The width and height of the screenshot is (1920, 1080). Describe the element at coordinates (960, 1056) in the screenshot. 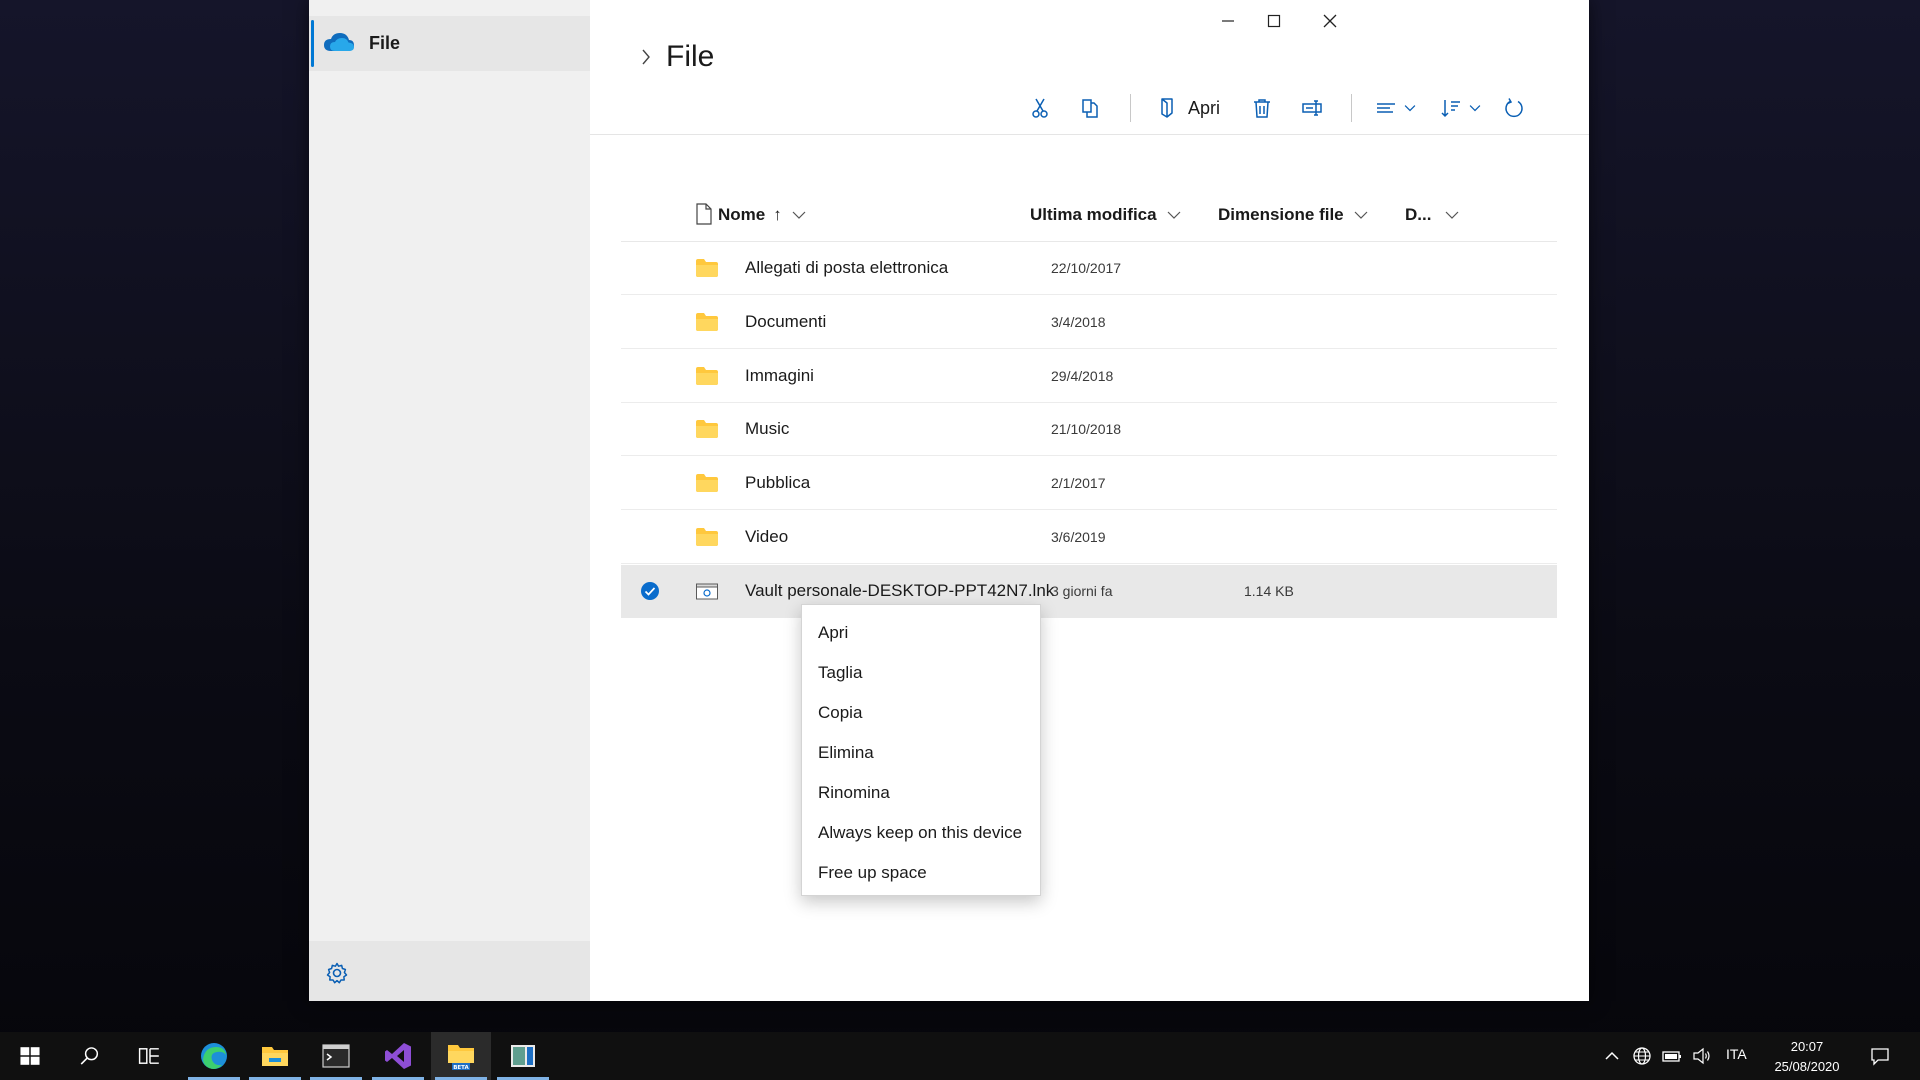

I see `taskbar: BETA ITA 20:07 25/08/2020` at that location.